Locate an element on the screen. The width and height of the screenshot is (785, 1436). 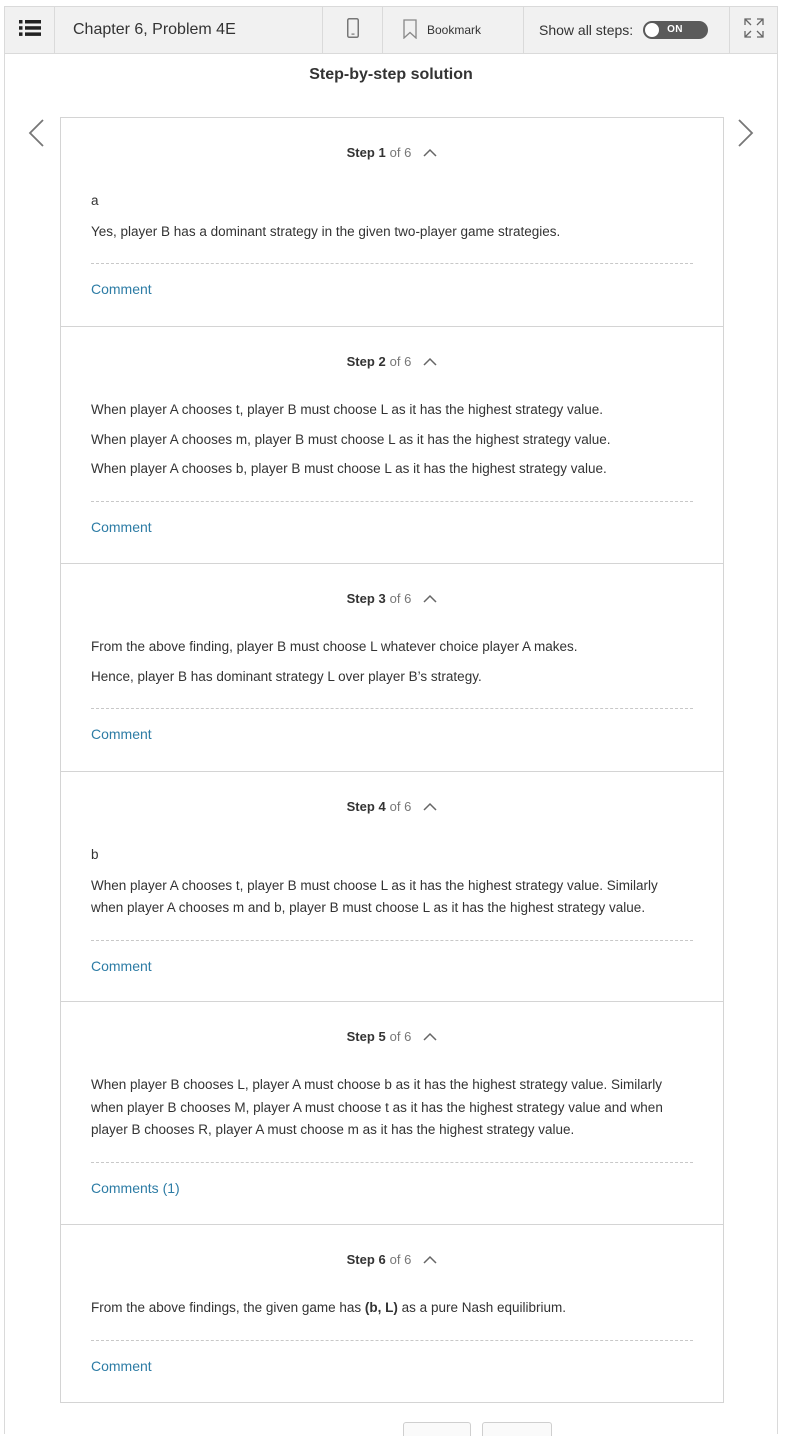
bookmark-icon is located at coordinates (410, 30).